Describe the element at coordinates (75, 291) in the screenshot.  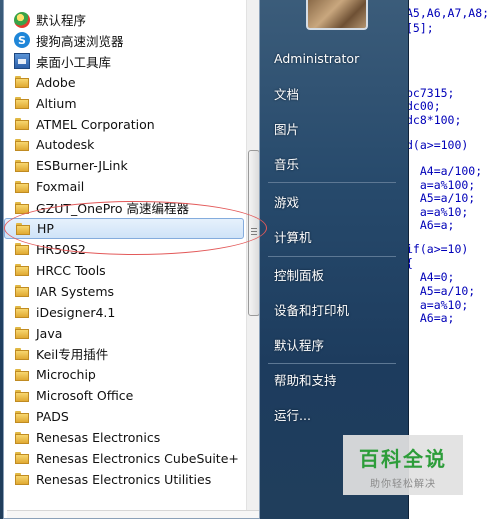
I see `program-label: IAR Systems` at that location.